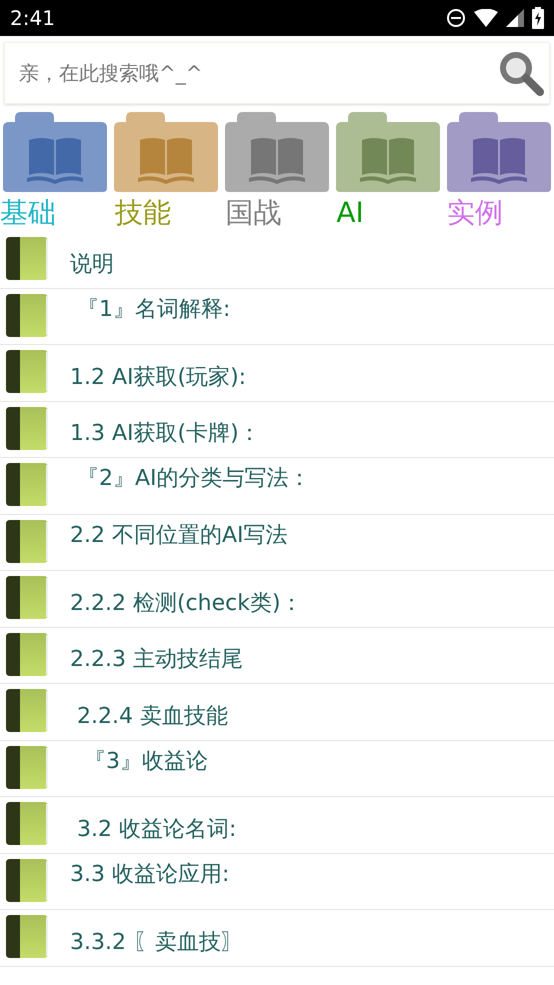 The width and height of the screenshot is (554, 985). I want to click on signal-icon, so click(515, 18).